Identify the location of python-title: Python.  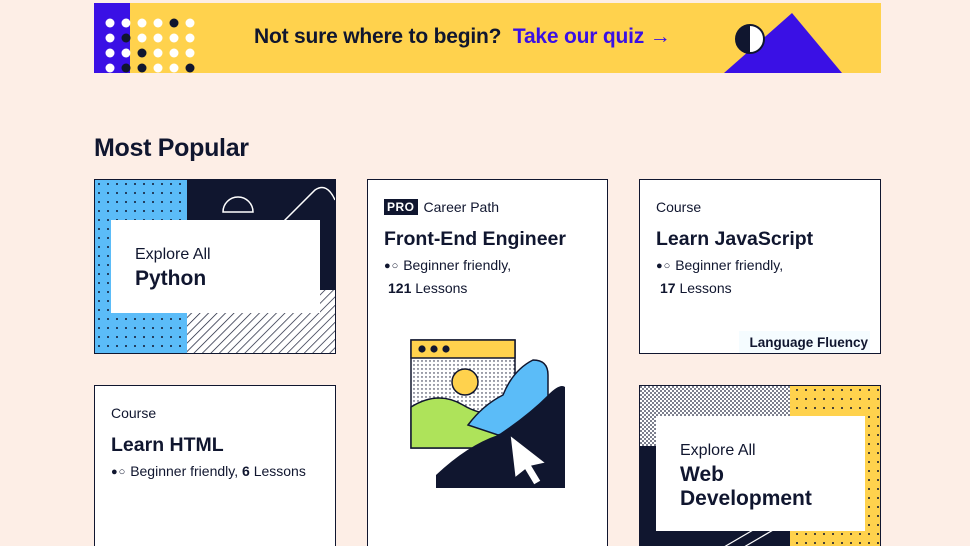
(171, 278).